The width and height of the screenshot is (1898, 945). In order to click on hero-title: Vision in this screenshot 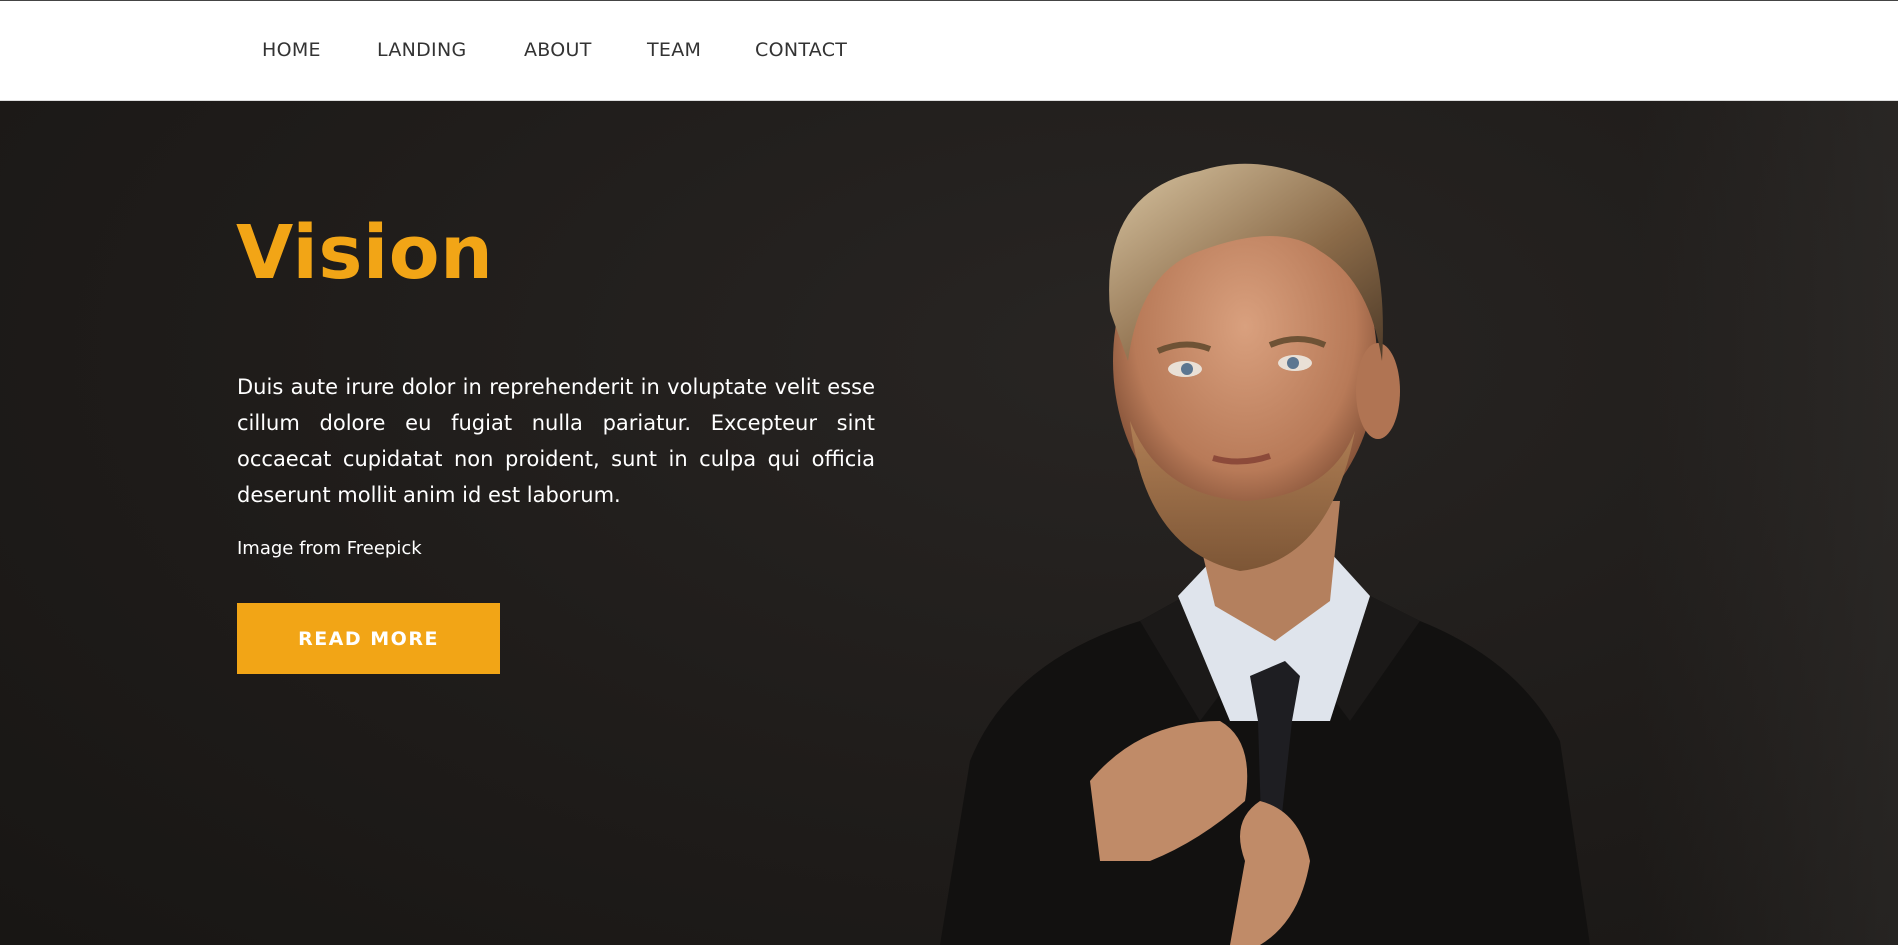, I will do `click(365, 253)`.